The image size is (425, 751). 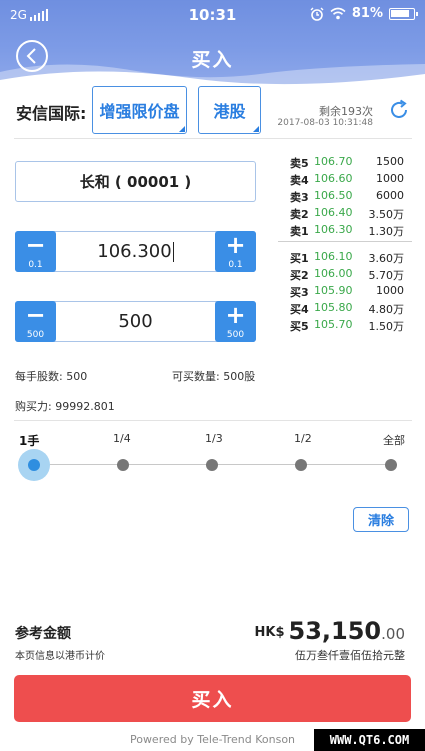 What do you see at coordinates (299, 292) in the screenshot?
I see `bid-label: 买3` at bounding box center [299, 292].